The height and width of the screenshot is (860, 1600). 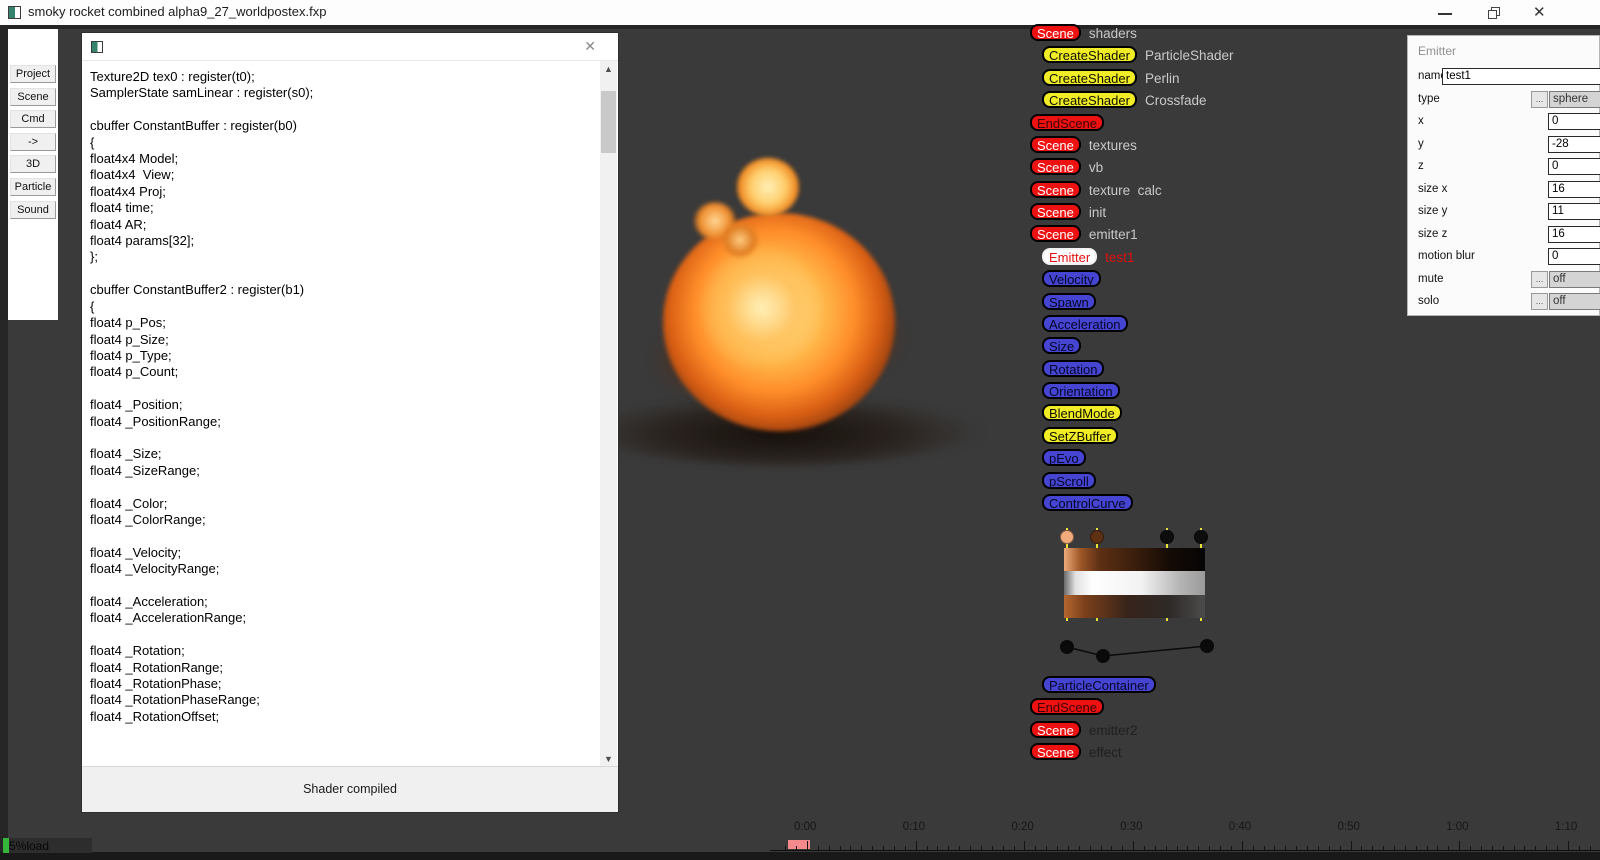 I want to click on node-badge-controlcurve: ControlCurve, so click(x=1087, y=502).